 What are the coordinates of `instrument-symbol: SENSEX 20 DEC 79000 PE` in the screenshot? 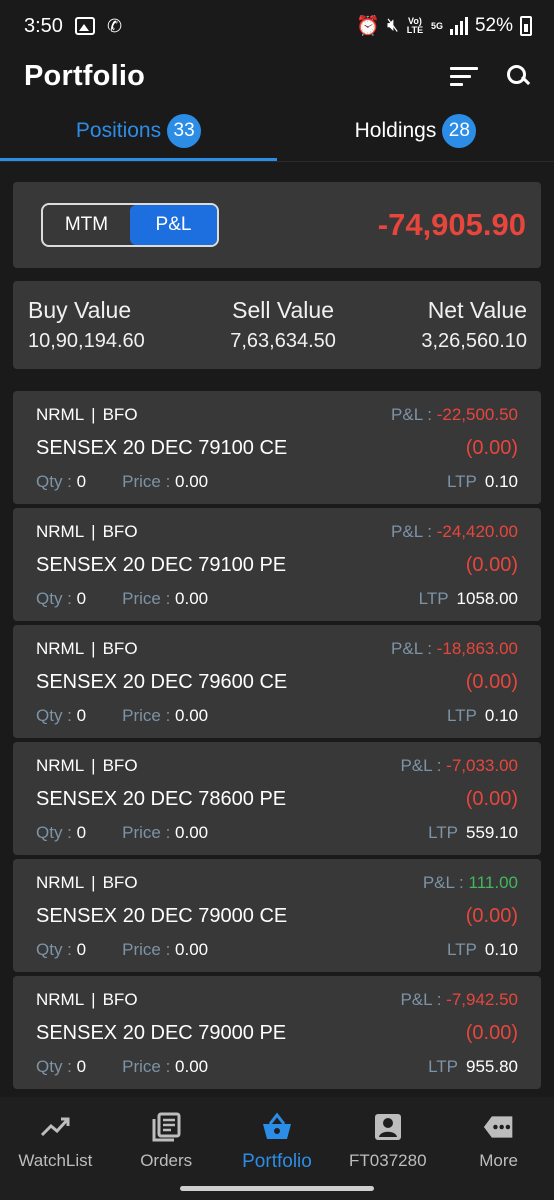 It's located at (161, 1033).